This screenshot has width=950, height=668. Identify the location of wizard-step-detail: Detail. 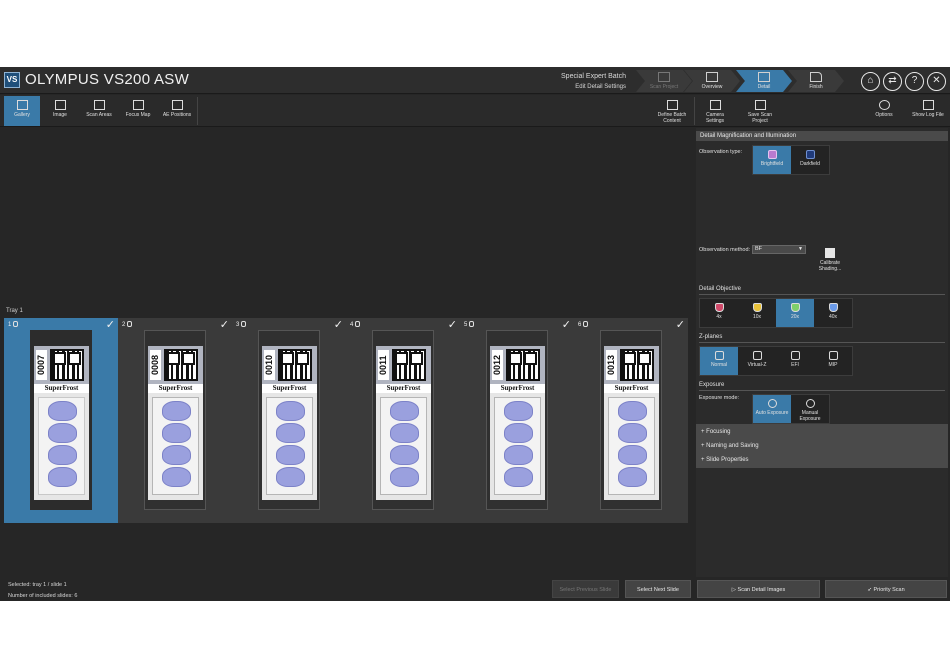
(764, 81).